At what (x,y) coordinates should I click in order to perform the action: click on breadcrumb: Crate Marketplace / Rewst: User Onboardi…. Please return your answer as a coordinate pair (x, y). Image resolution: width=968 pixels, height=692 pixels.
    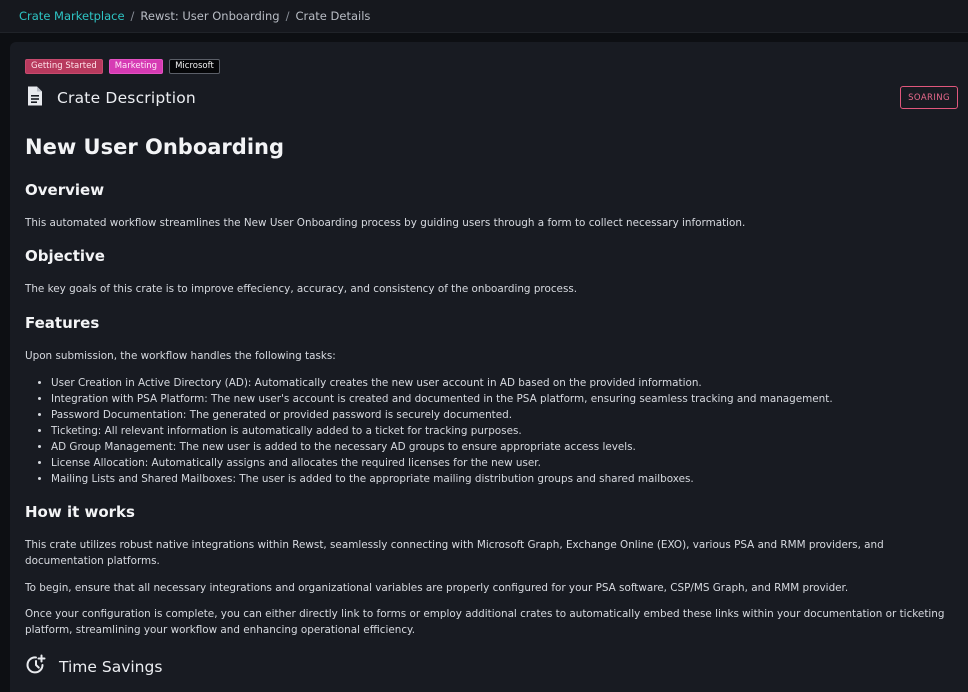
    Looking at the image, I should click on (484, 16).